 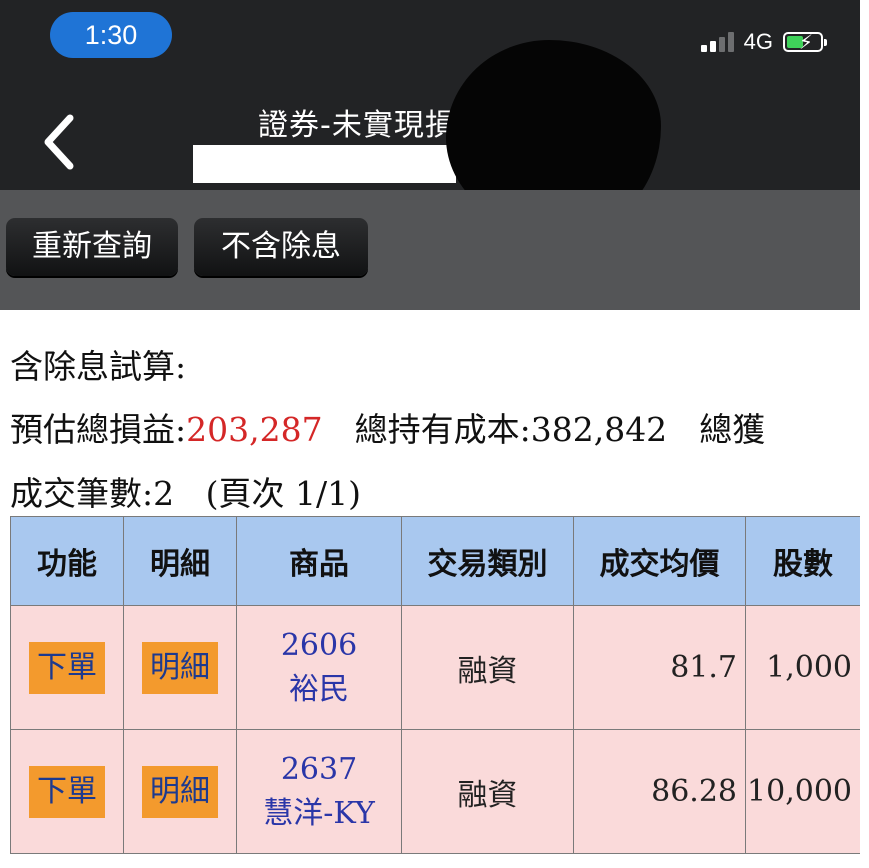 What do you see at coordinates (659, 561) in the screenshot?
I see `col-header-avg-price: 成交均價` at bounding box center [659, 561].